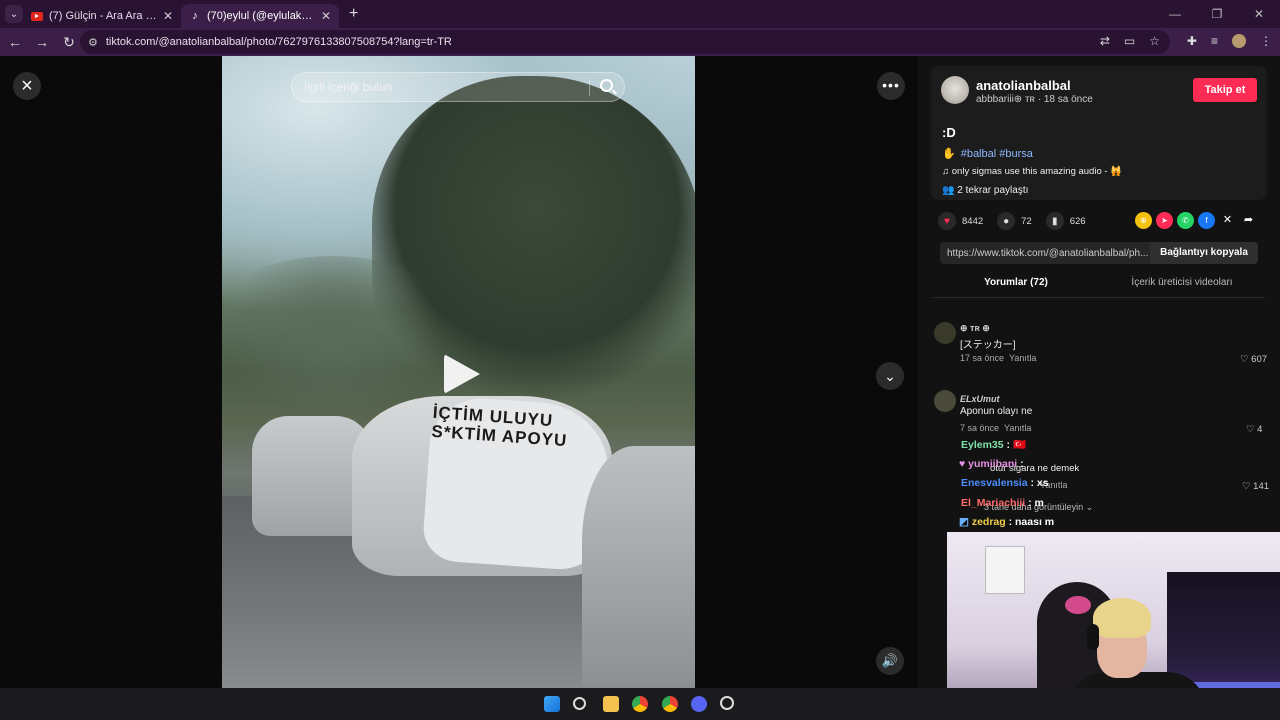 The image size is (1280, 720). Describe the element at coordinates (1182, 286) in the screenshot. I see `tab-creator-videos: İçerik üreticisi videoları` at that location.